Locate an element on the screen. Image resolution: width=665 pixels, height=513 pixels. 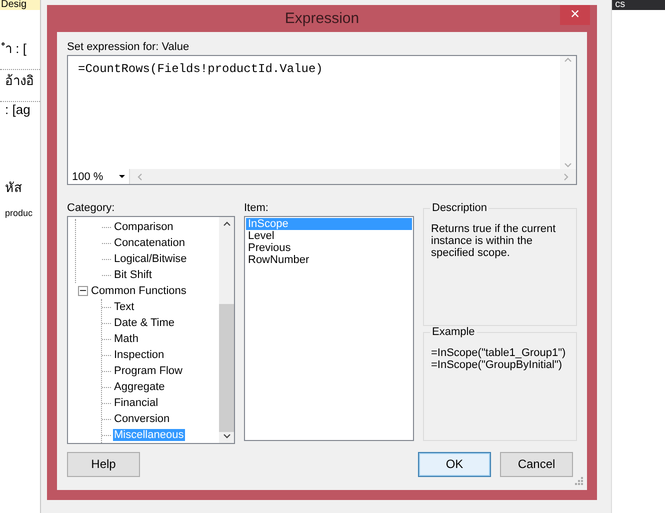
window-title: Expression is located at coordinates (322, 18).